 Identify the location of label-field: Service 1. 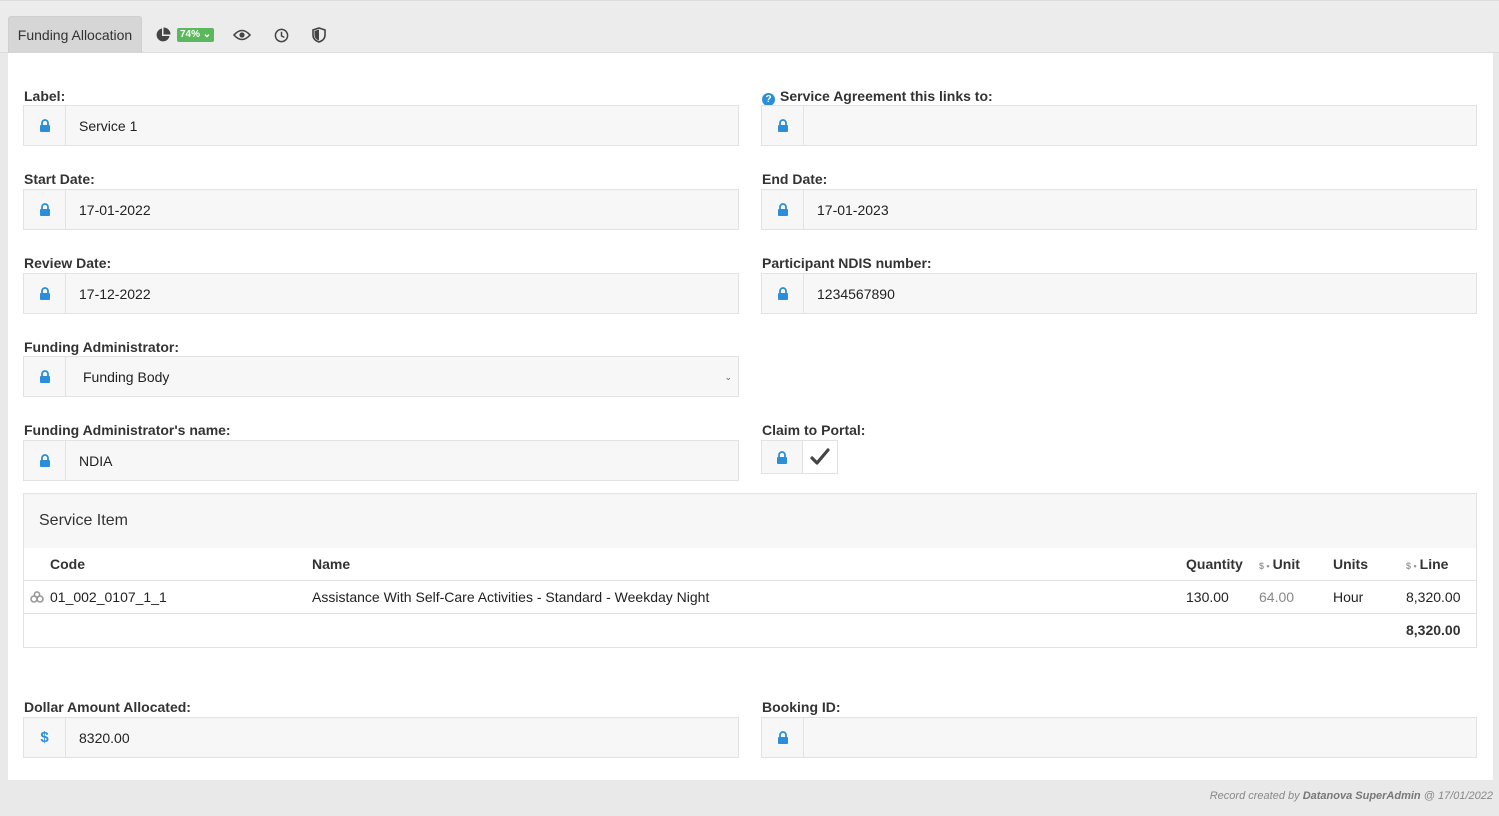
(381, 125).